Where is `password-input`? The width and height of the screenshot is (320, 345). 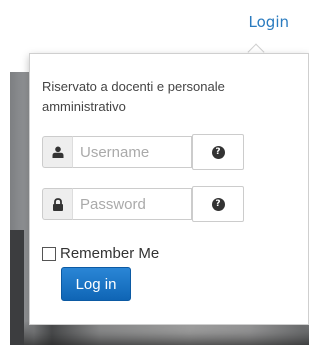
password-input is located at coordinates (132, 204).